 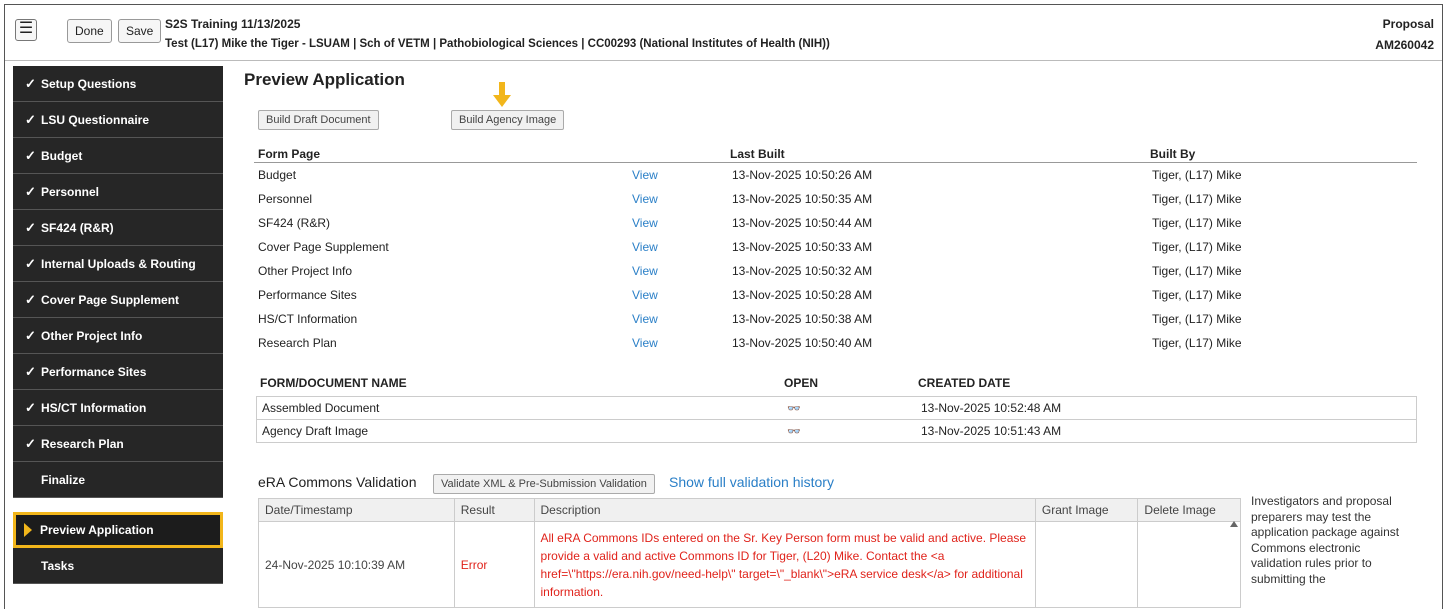 What do you see at coordinates (1166, 431) in the screenshot?
I see `created-date: 13-Nov-2025 10:51:43 AM` at bounding box center [1166, 431].